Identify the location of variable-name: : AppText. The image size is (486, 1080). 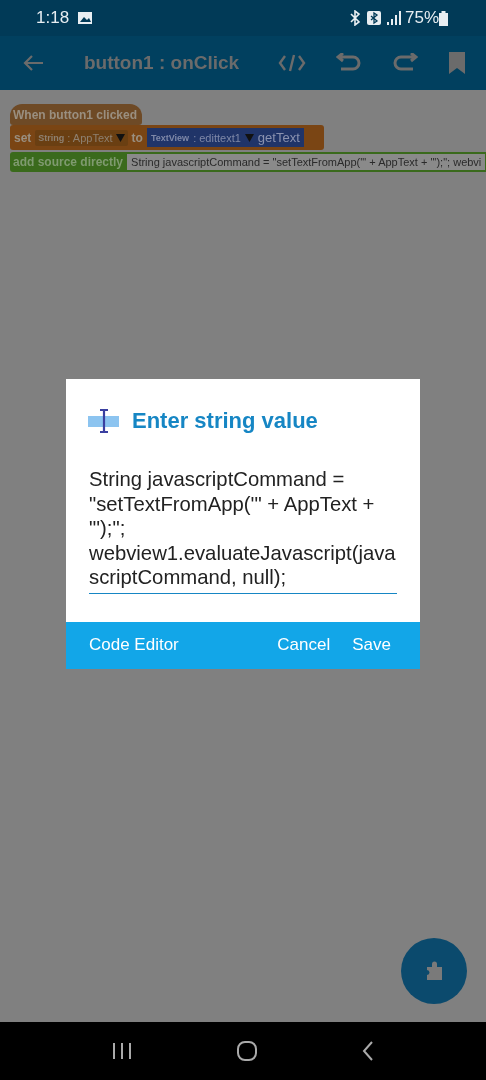
(90, 137).